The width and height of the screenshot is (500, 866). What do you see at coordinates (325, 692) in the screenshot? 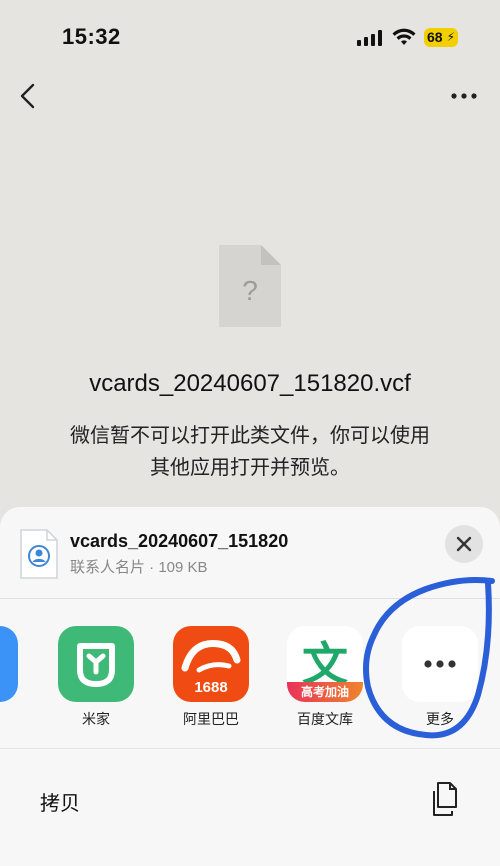
I see `wenku-badge: 高考加油` at bounding box center [325, 692].